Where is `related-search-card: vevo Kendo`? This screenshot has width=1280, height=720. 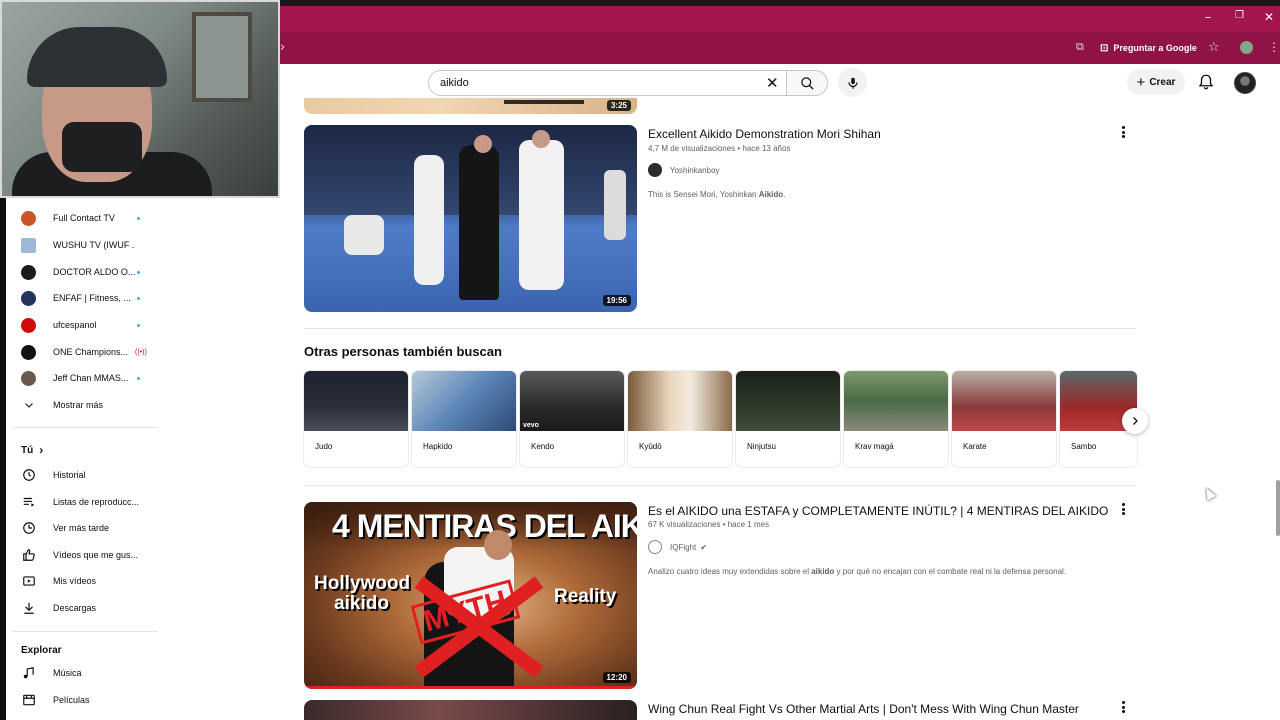 related-search-card: vevo Kendo is located at coordinates (572, 419).